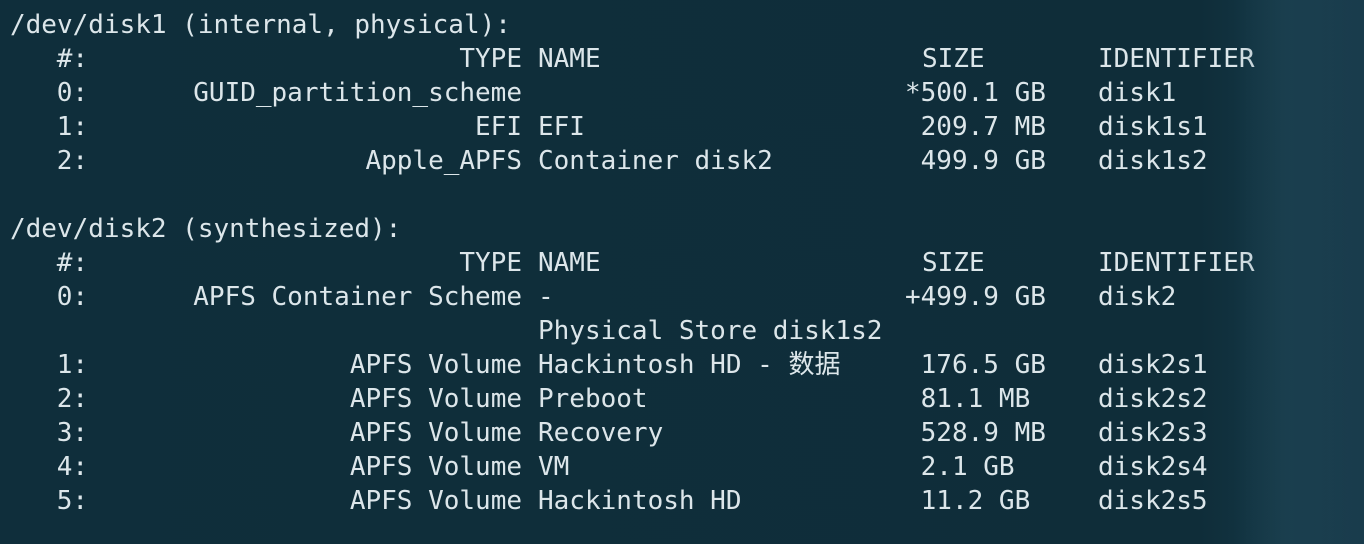 The width and height of the screenshot is (1364, 544). What do you see at coordinates (682, 59) in the screenshot?
I see `disk1-column-header: #: TYPE NAME SIZE IDENTIFIER` at bounding box center [682, 59].